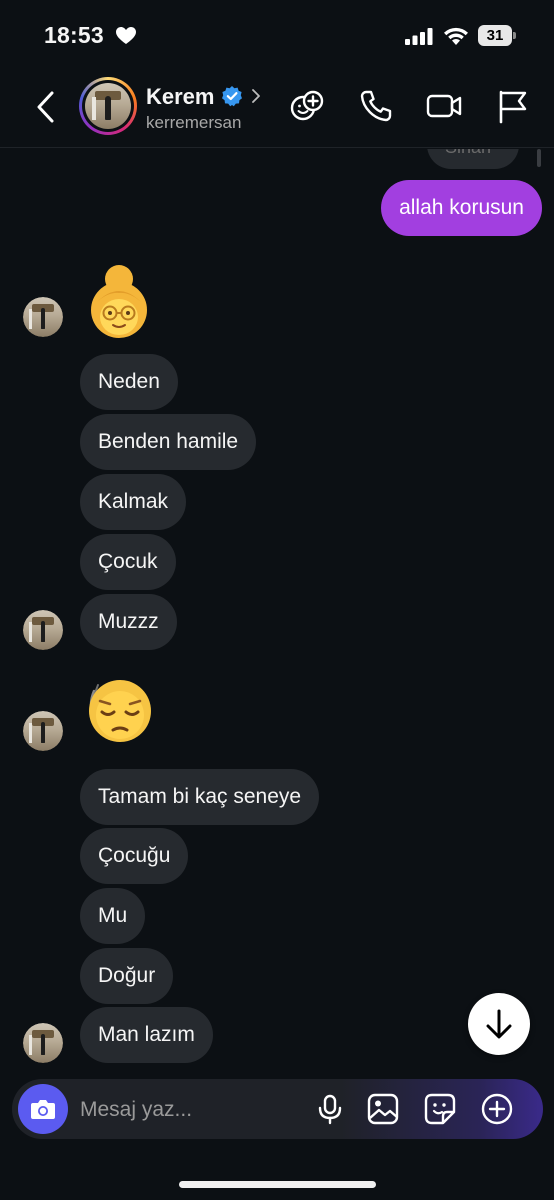 The image size is (554, 1200). What do you see at coordinates (383, 1109) in the screenshot?
I see `gallery-icon` at bounding box center [383, 1109].